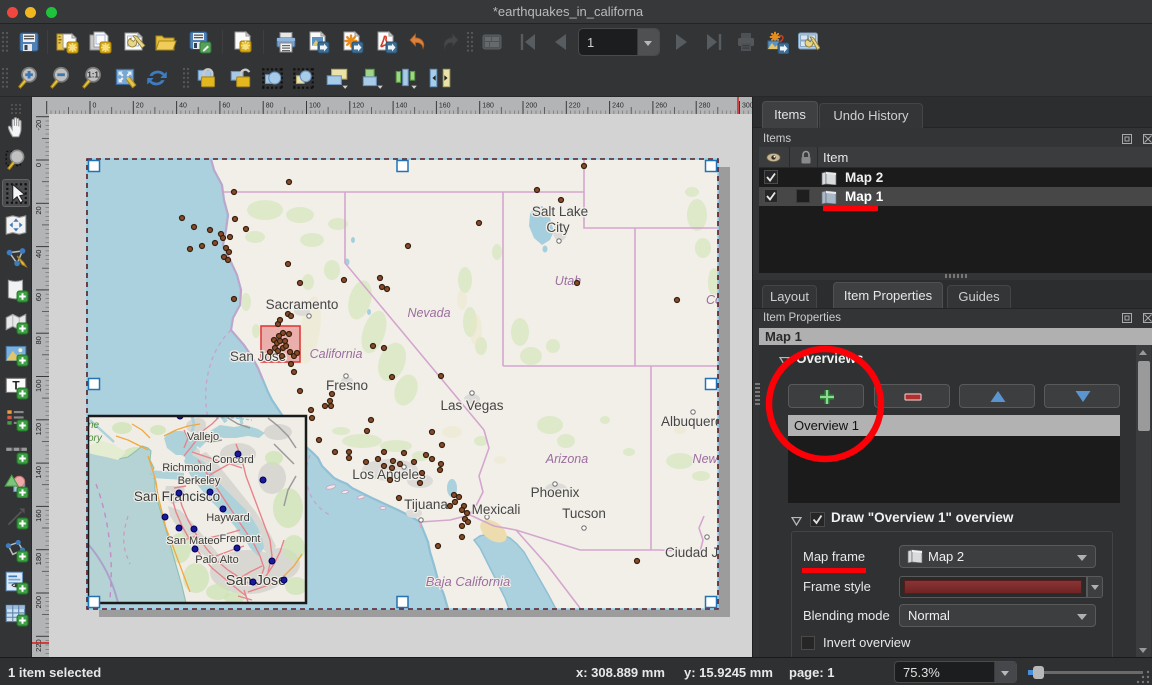 This screenshot has height=685, width=1152. What do you see at coordinates (95, 438) in the screenshot?
I see `svg-text: ory` at bounding box center [95, 438].